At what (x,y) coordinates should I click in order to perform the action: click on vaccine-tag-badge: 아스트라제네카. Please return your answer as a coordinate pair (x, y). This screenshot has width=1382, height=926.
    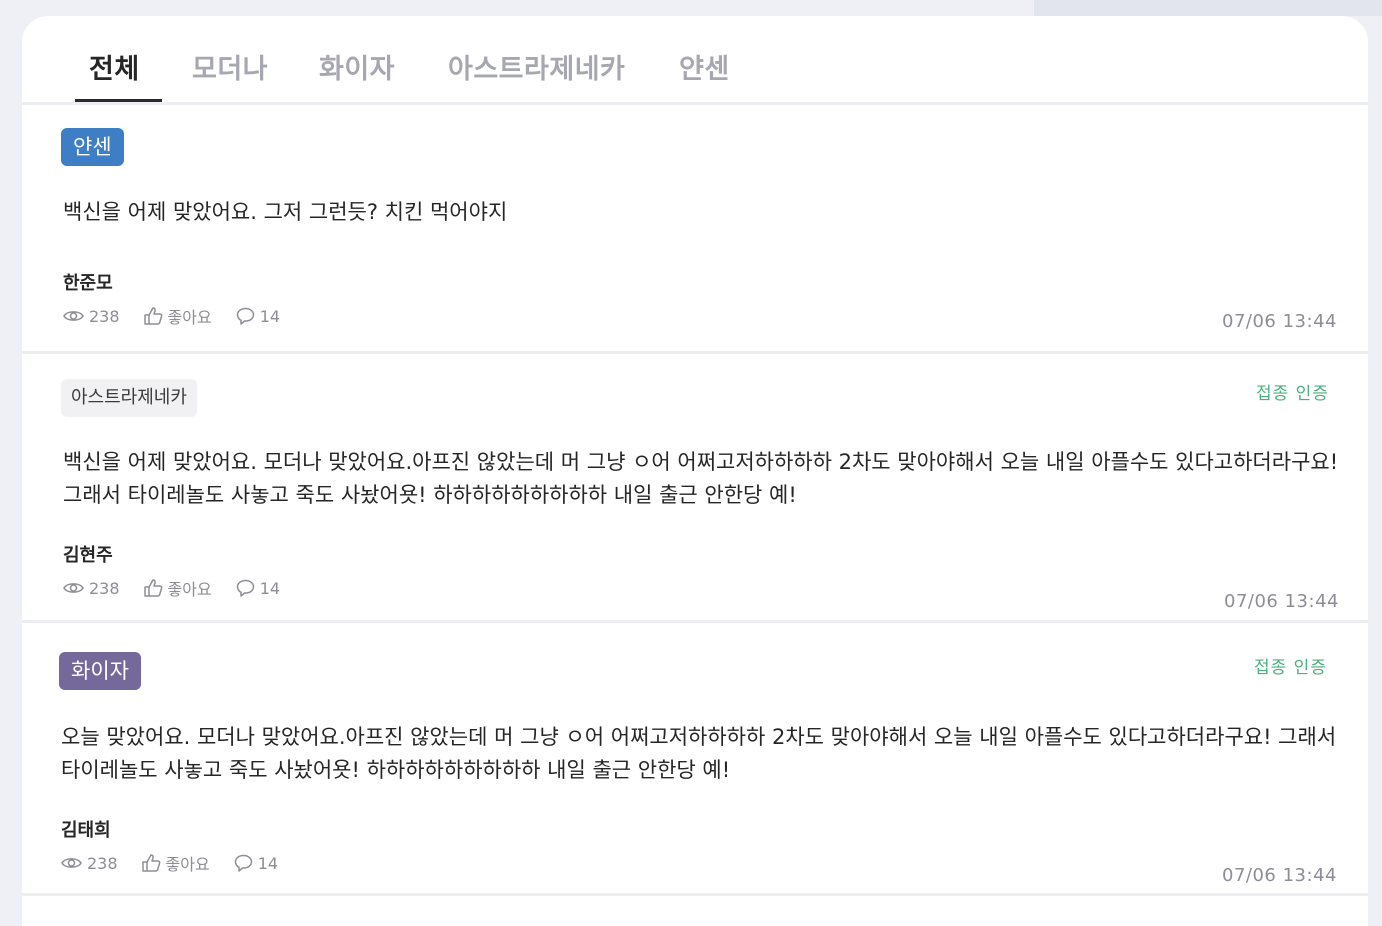
    Looking at the image, I should click on (129, 398).